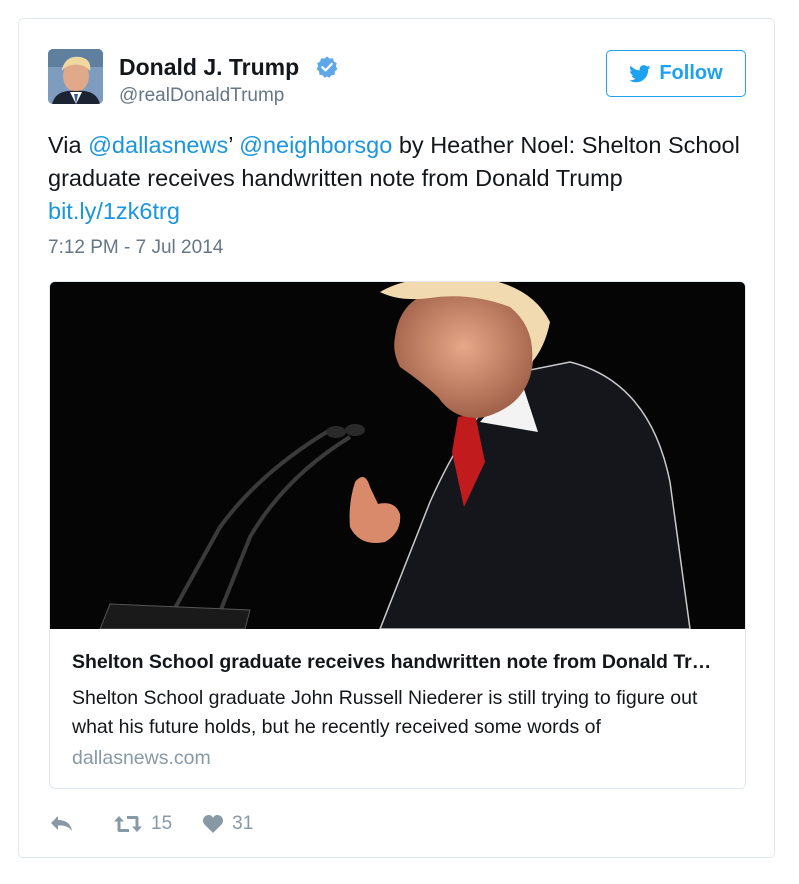 Image resolution: width=799 pixels, height=884 pixels. Describe the element at coordinates (327, 67) in the screenshot. I see `verified-badge-icon` at that location.